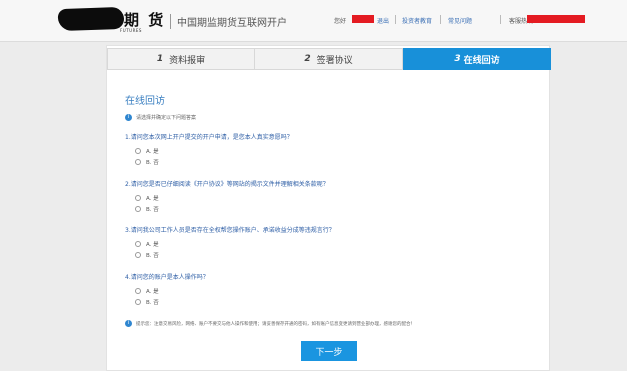 This screenshot has height=371, width=627. I want to click on question-1-option-b: B. 否, so click(147, 162).